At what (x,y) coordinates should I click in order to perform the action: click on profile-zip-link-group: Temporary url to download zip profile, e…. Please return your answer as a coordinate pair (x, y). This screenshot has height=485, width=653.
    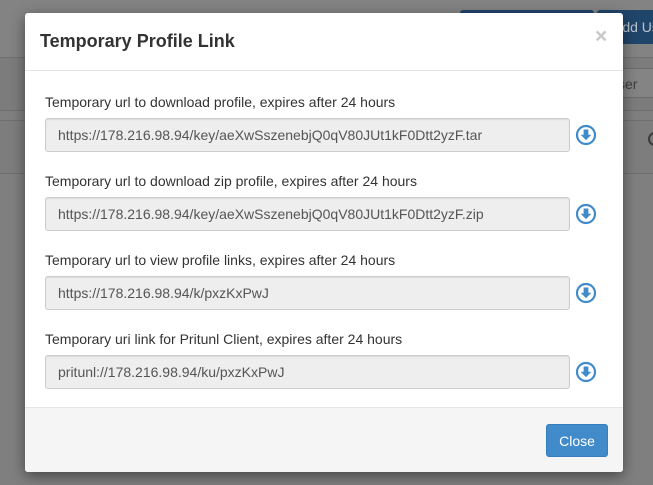
    Looking at the image, I should click on (325, 202).